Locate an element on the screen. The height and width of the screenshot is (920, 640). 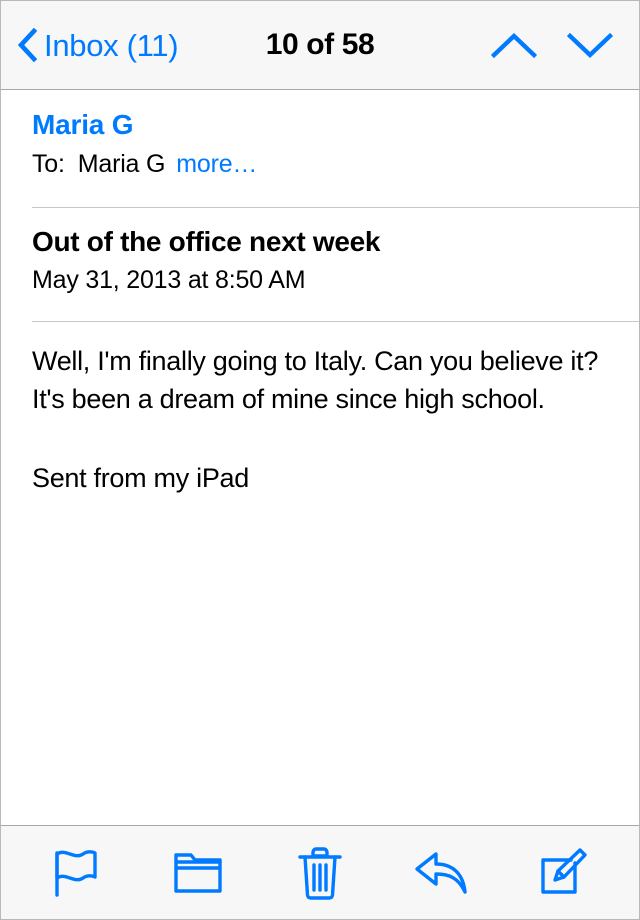
previous-message-button is located at coordinates (514, 45).